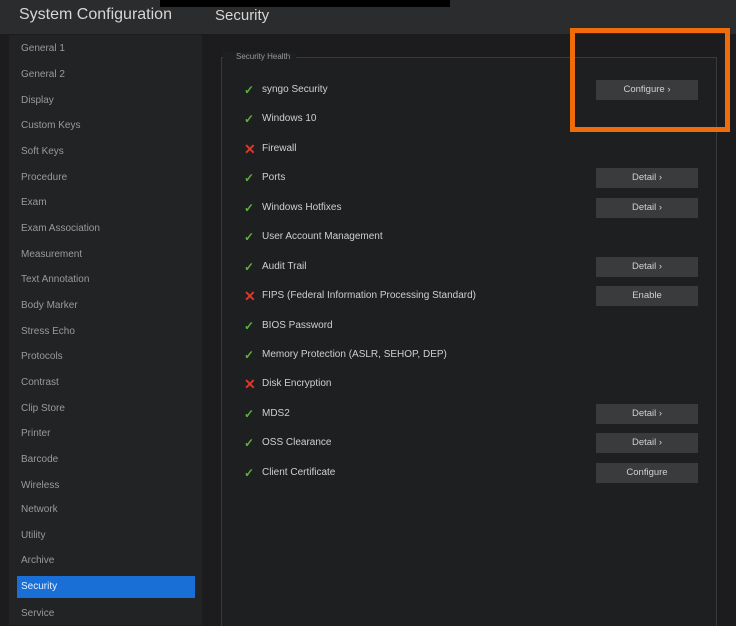 The height and width of the screenshot is (626, 736). I want to click on sidebar-item-service: Service, so click(106, 614).